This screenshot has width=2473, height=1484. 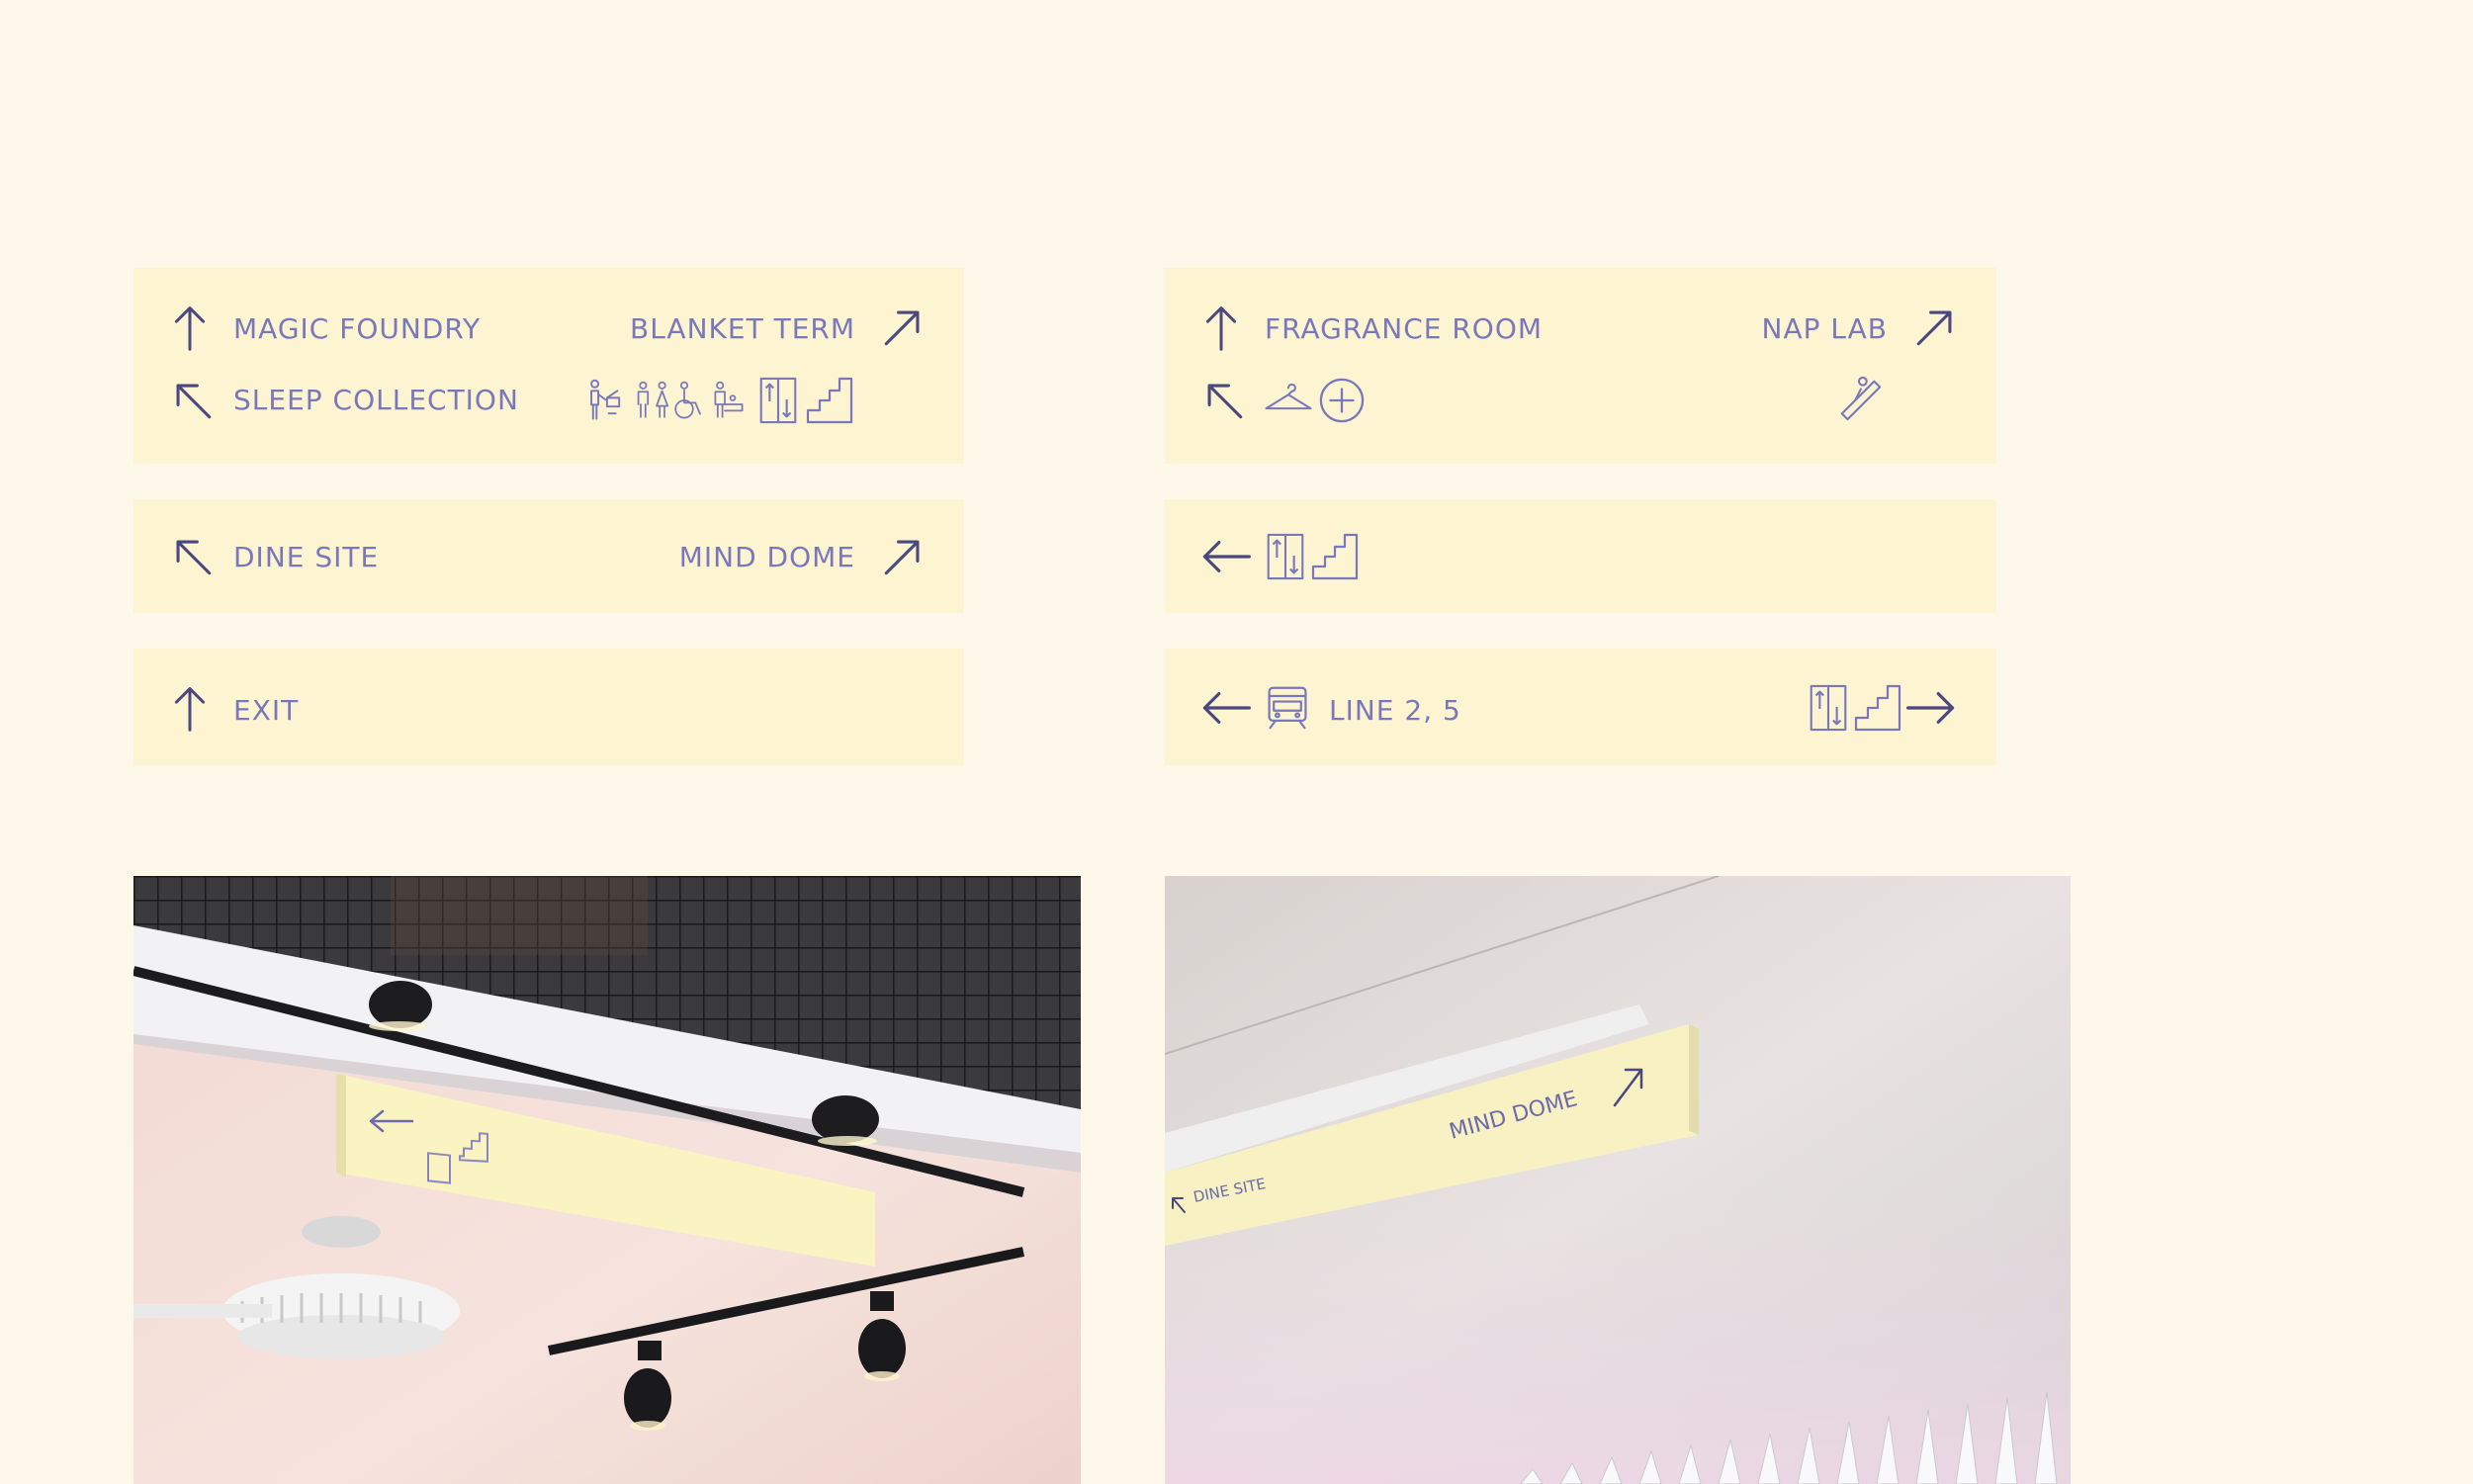 I want to click on sign-label-exit: EXIT, so click(x=267, y=710).